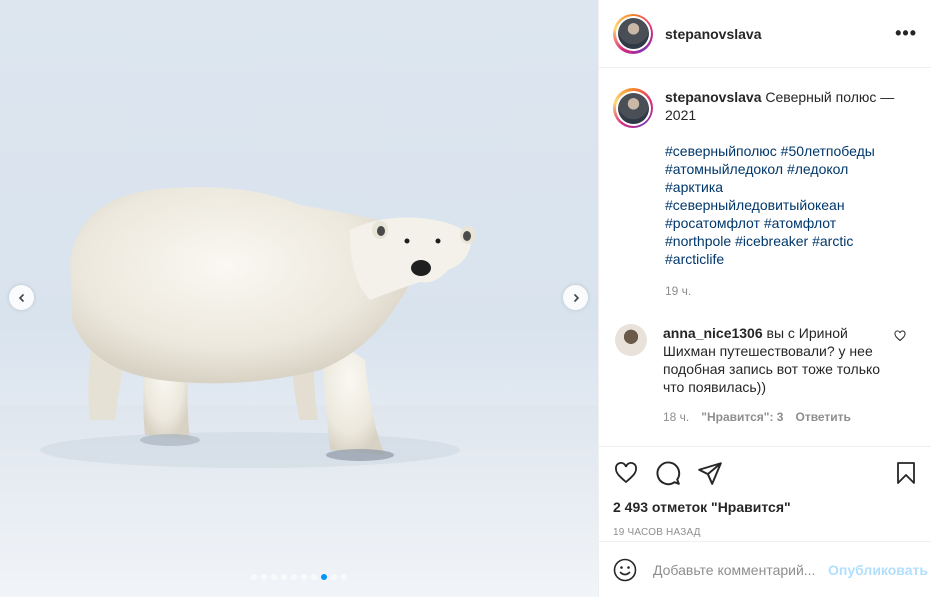 The width and height of the screenshot is (931, 597). I want to click on hashtag-link: #northpole, so click(698, 241).